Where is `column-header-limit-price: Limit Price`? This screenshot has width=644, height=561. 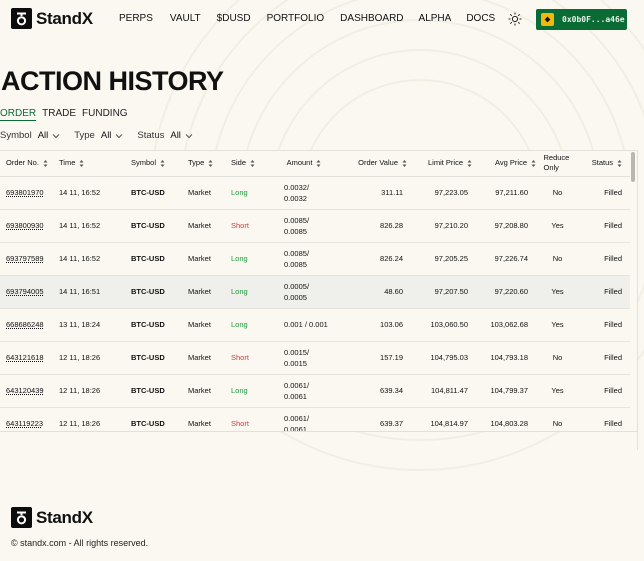 column-header-limit-price: Limit Price is located at coordinates (439, 164).